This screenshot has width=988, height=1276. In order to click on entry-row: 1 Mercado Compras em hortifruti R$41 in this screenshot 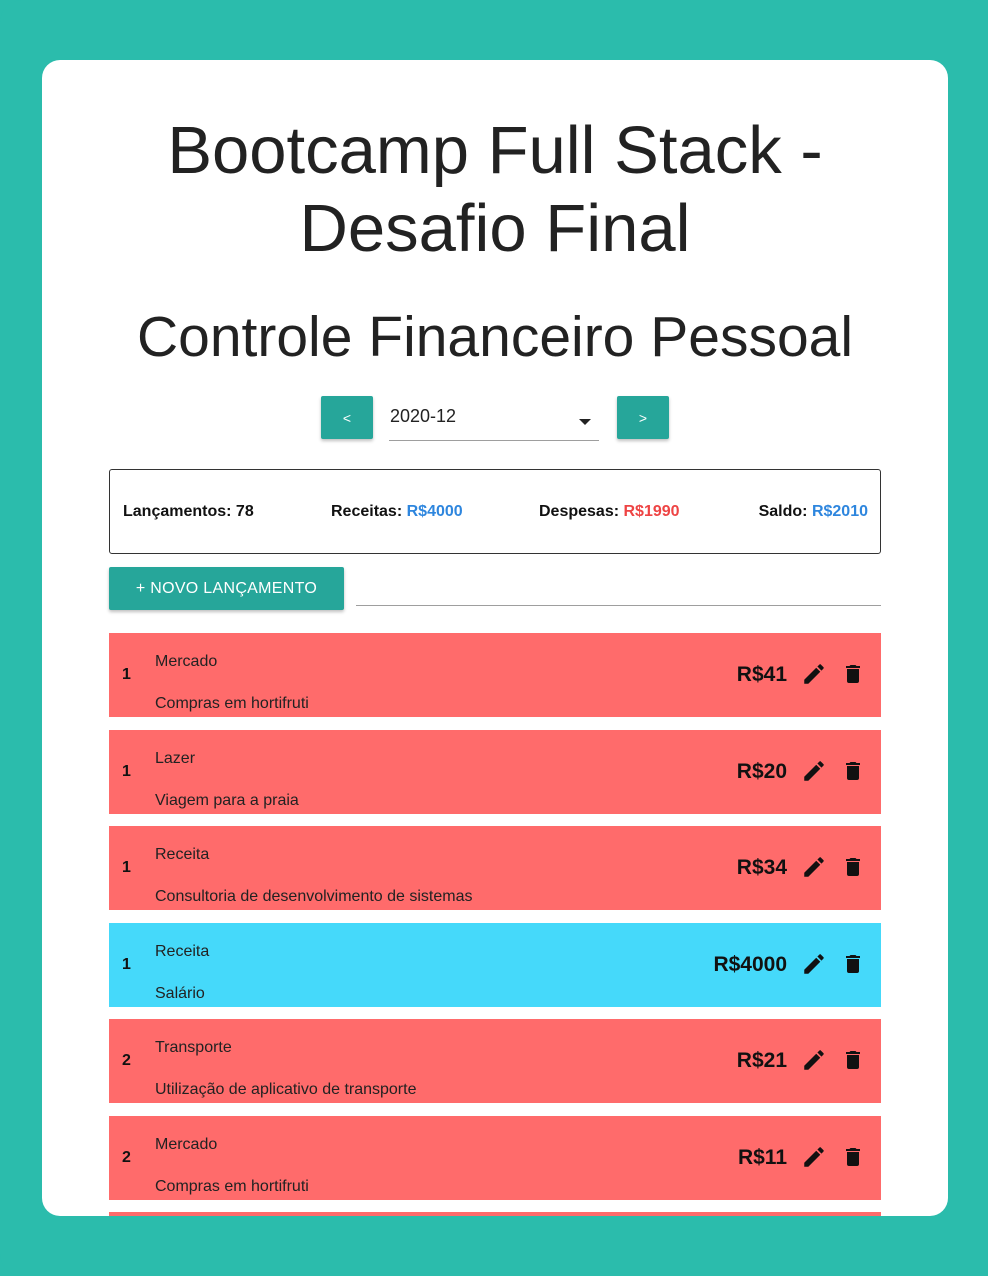, I will do `click(495, 675)`.